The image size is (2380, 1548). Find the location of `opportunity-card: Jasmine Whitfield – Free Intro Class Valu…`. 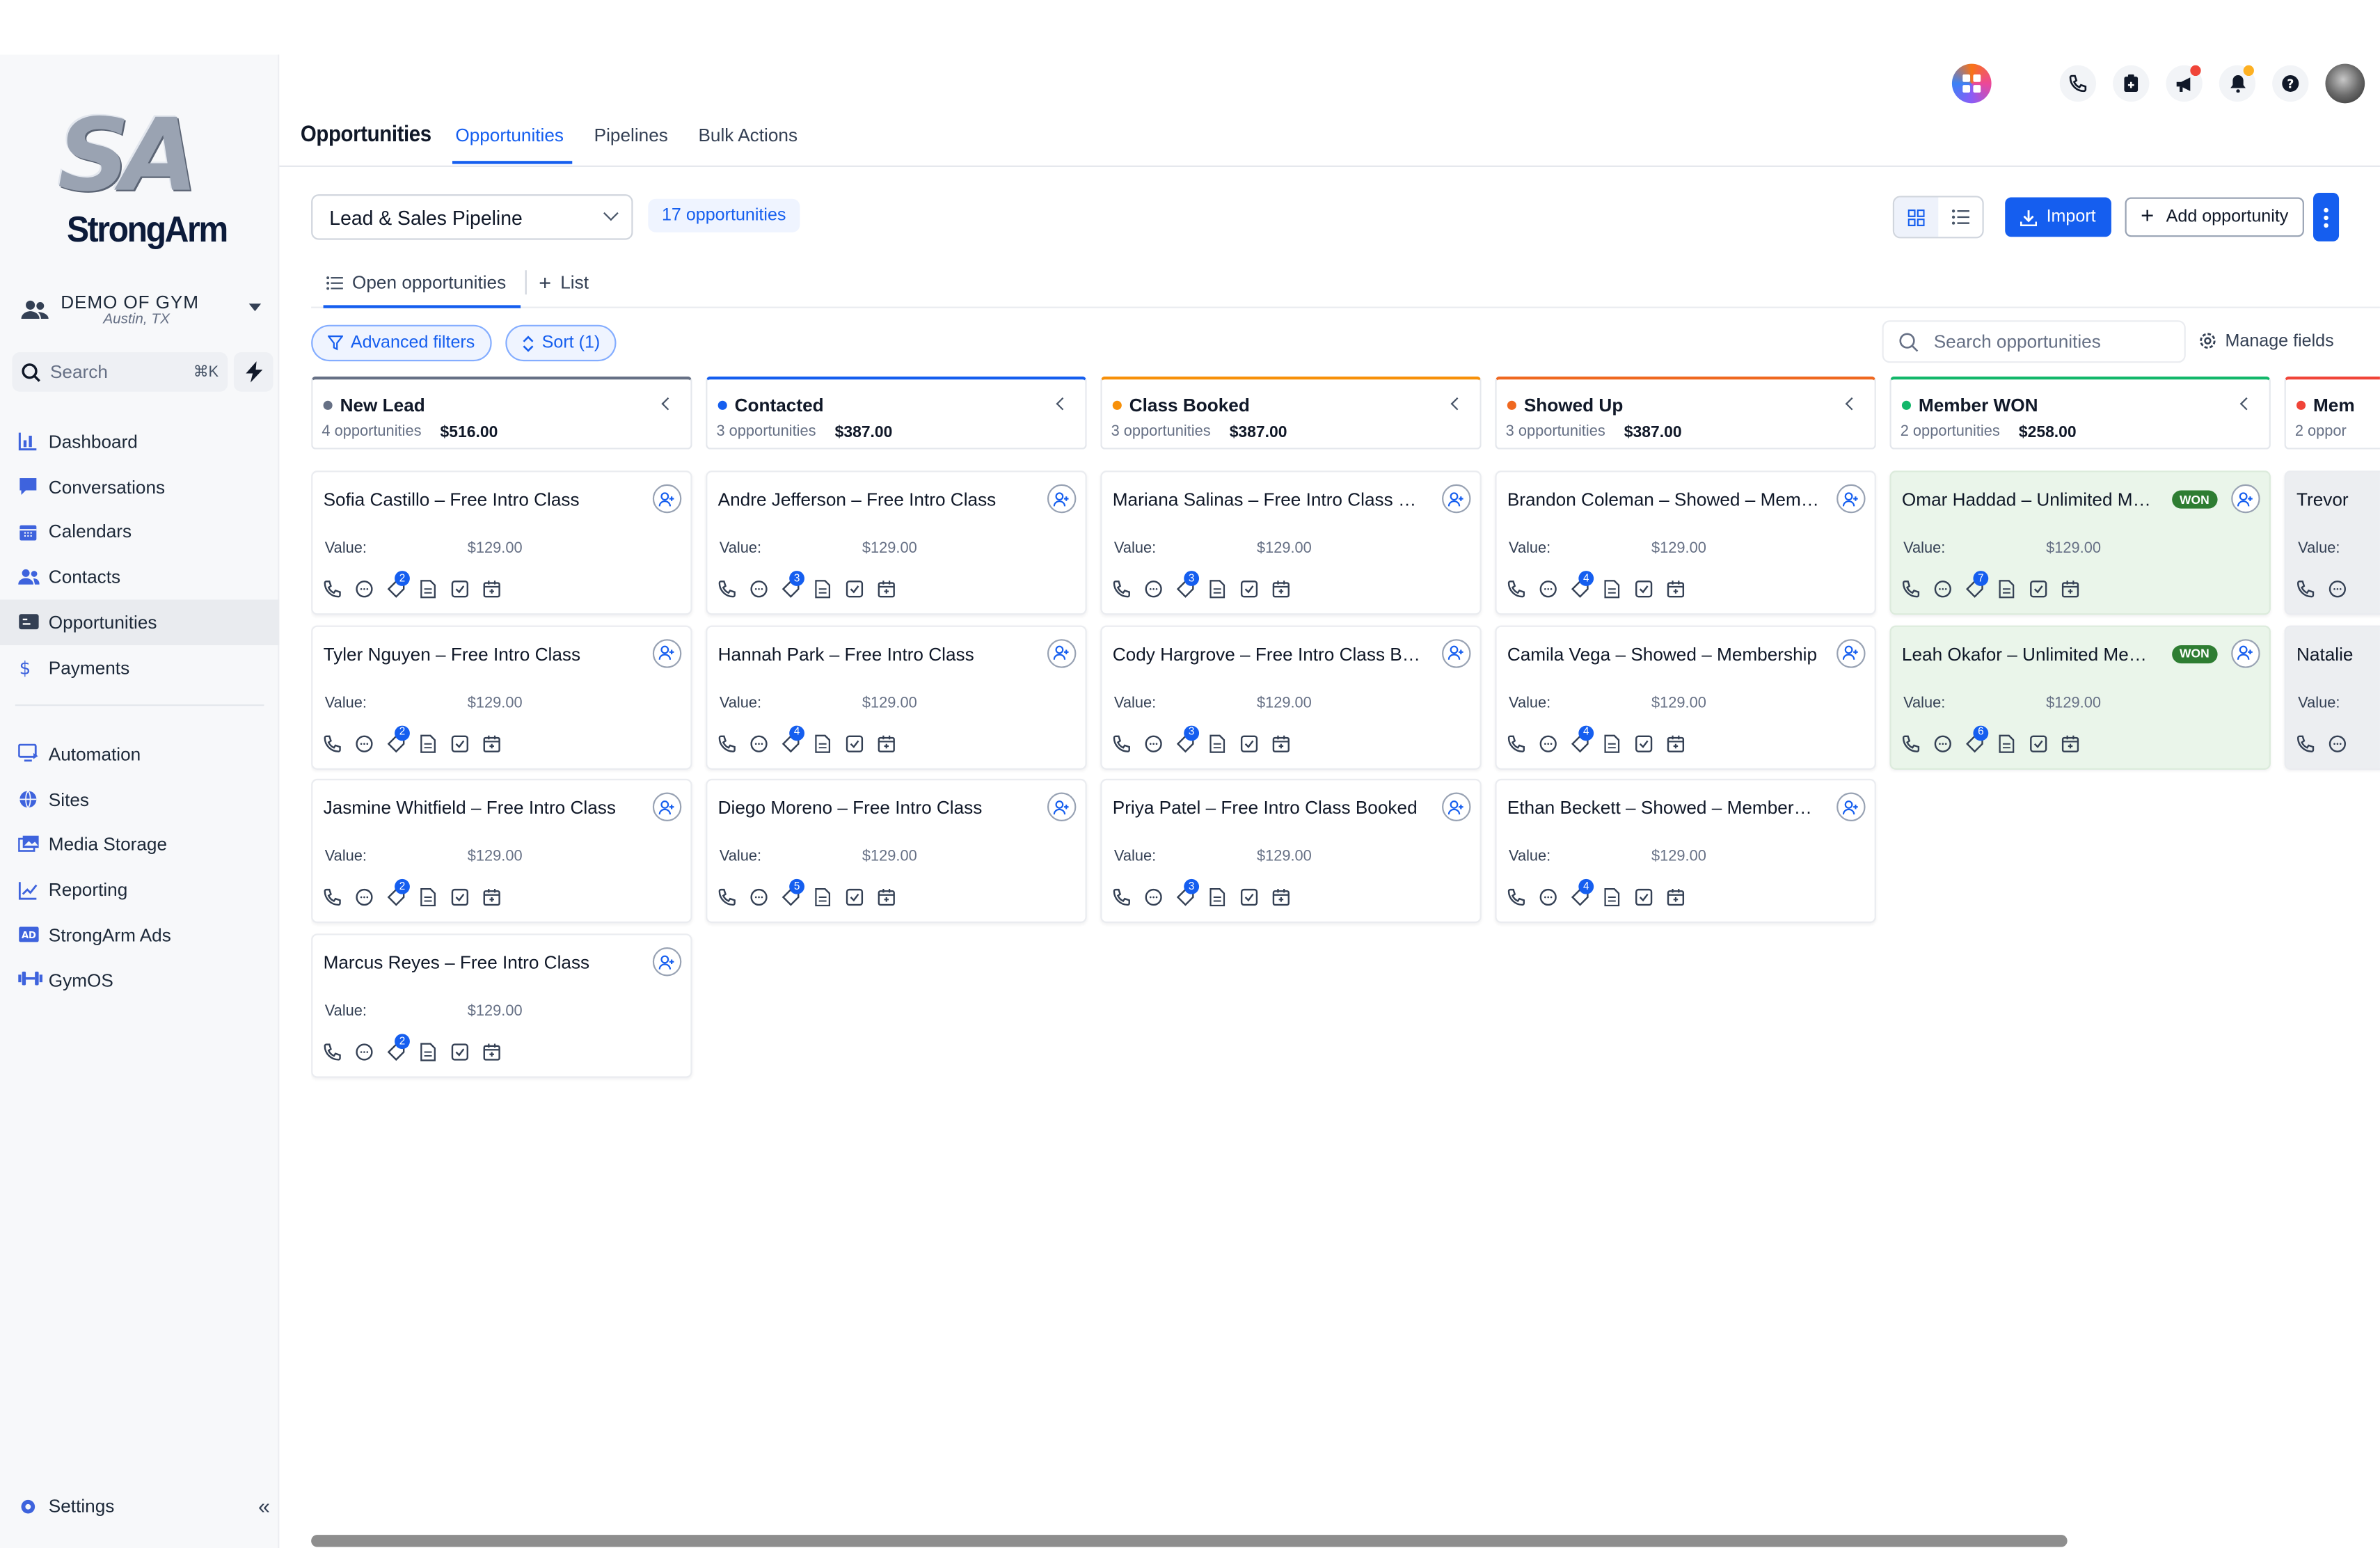

opportunity-card: Jasmine Whitfield – Free Intro Class Valu… is located at coordinates (501, 851).